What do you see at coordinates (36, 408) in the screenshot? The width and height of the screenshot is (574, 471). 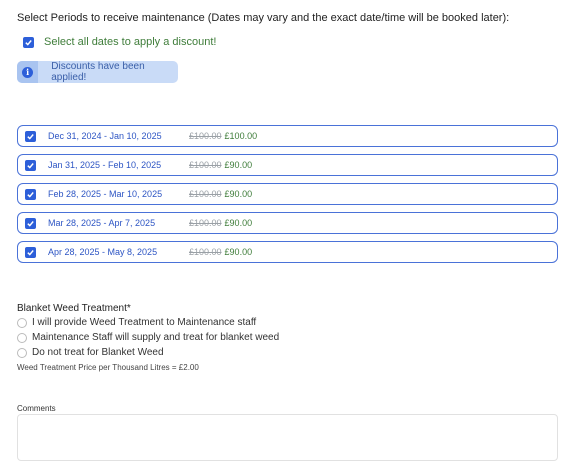 I see `comments-label: Comments` at bounding box center [36, 408].